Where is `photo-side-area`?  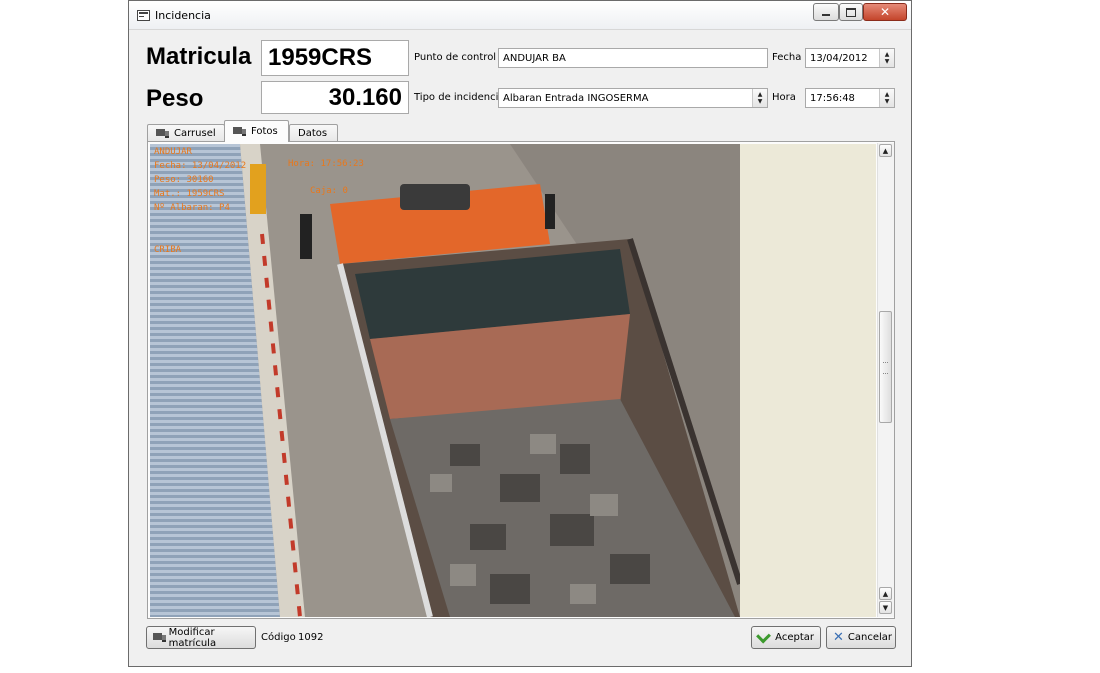 photo-side-area is located at coordinates (808, 380).